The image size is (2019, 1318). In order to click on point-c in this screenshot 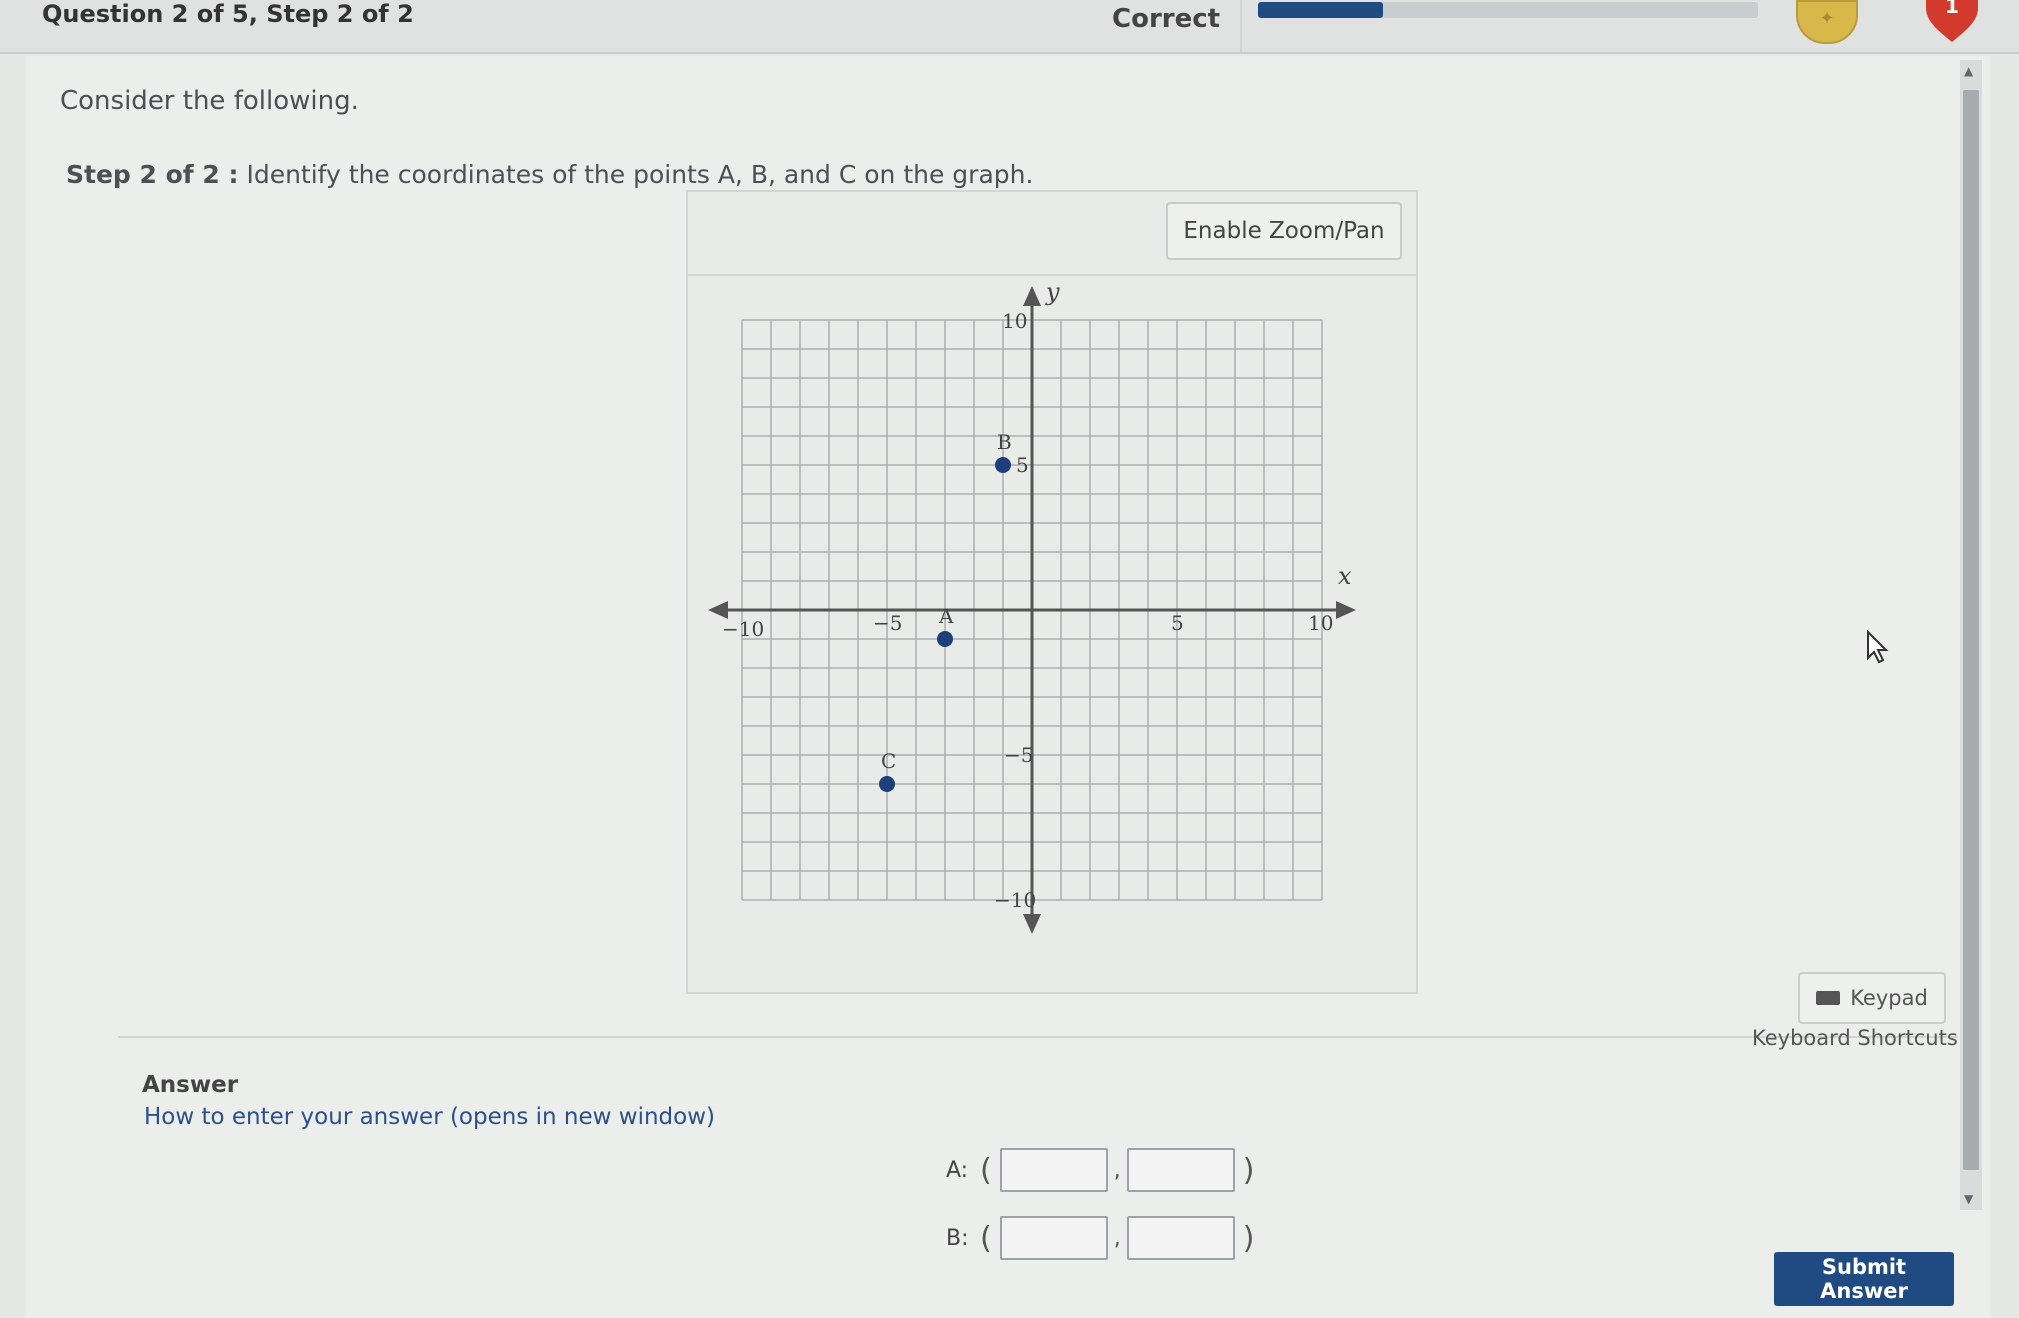, I will do `click(887, 784)`.